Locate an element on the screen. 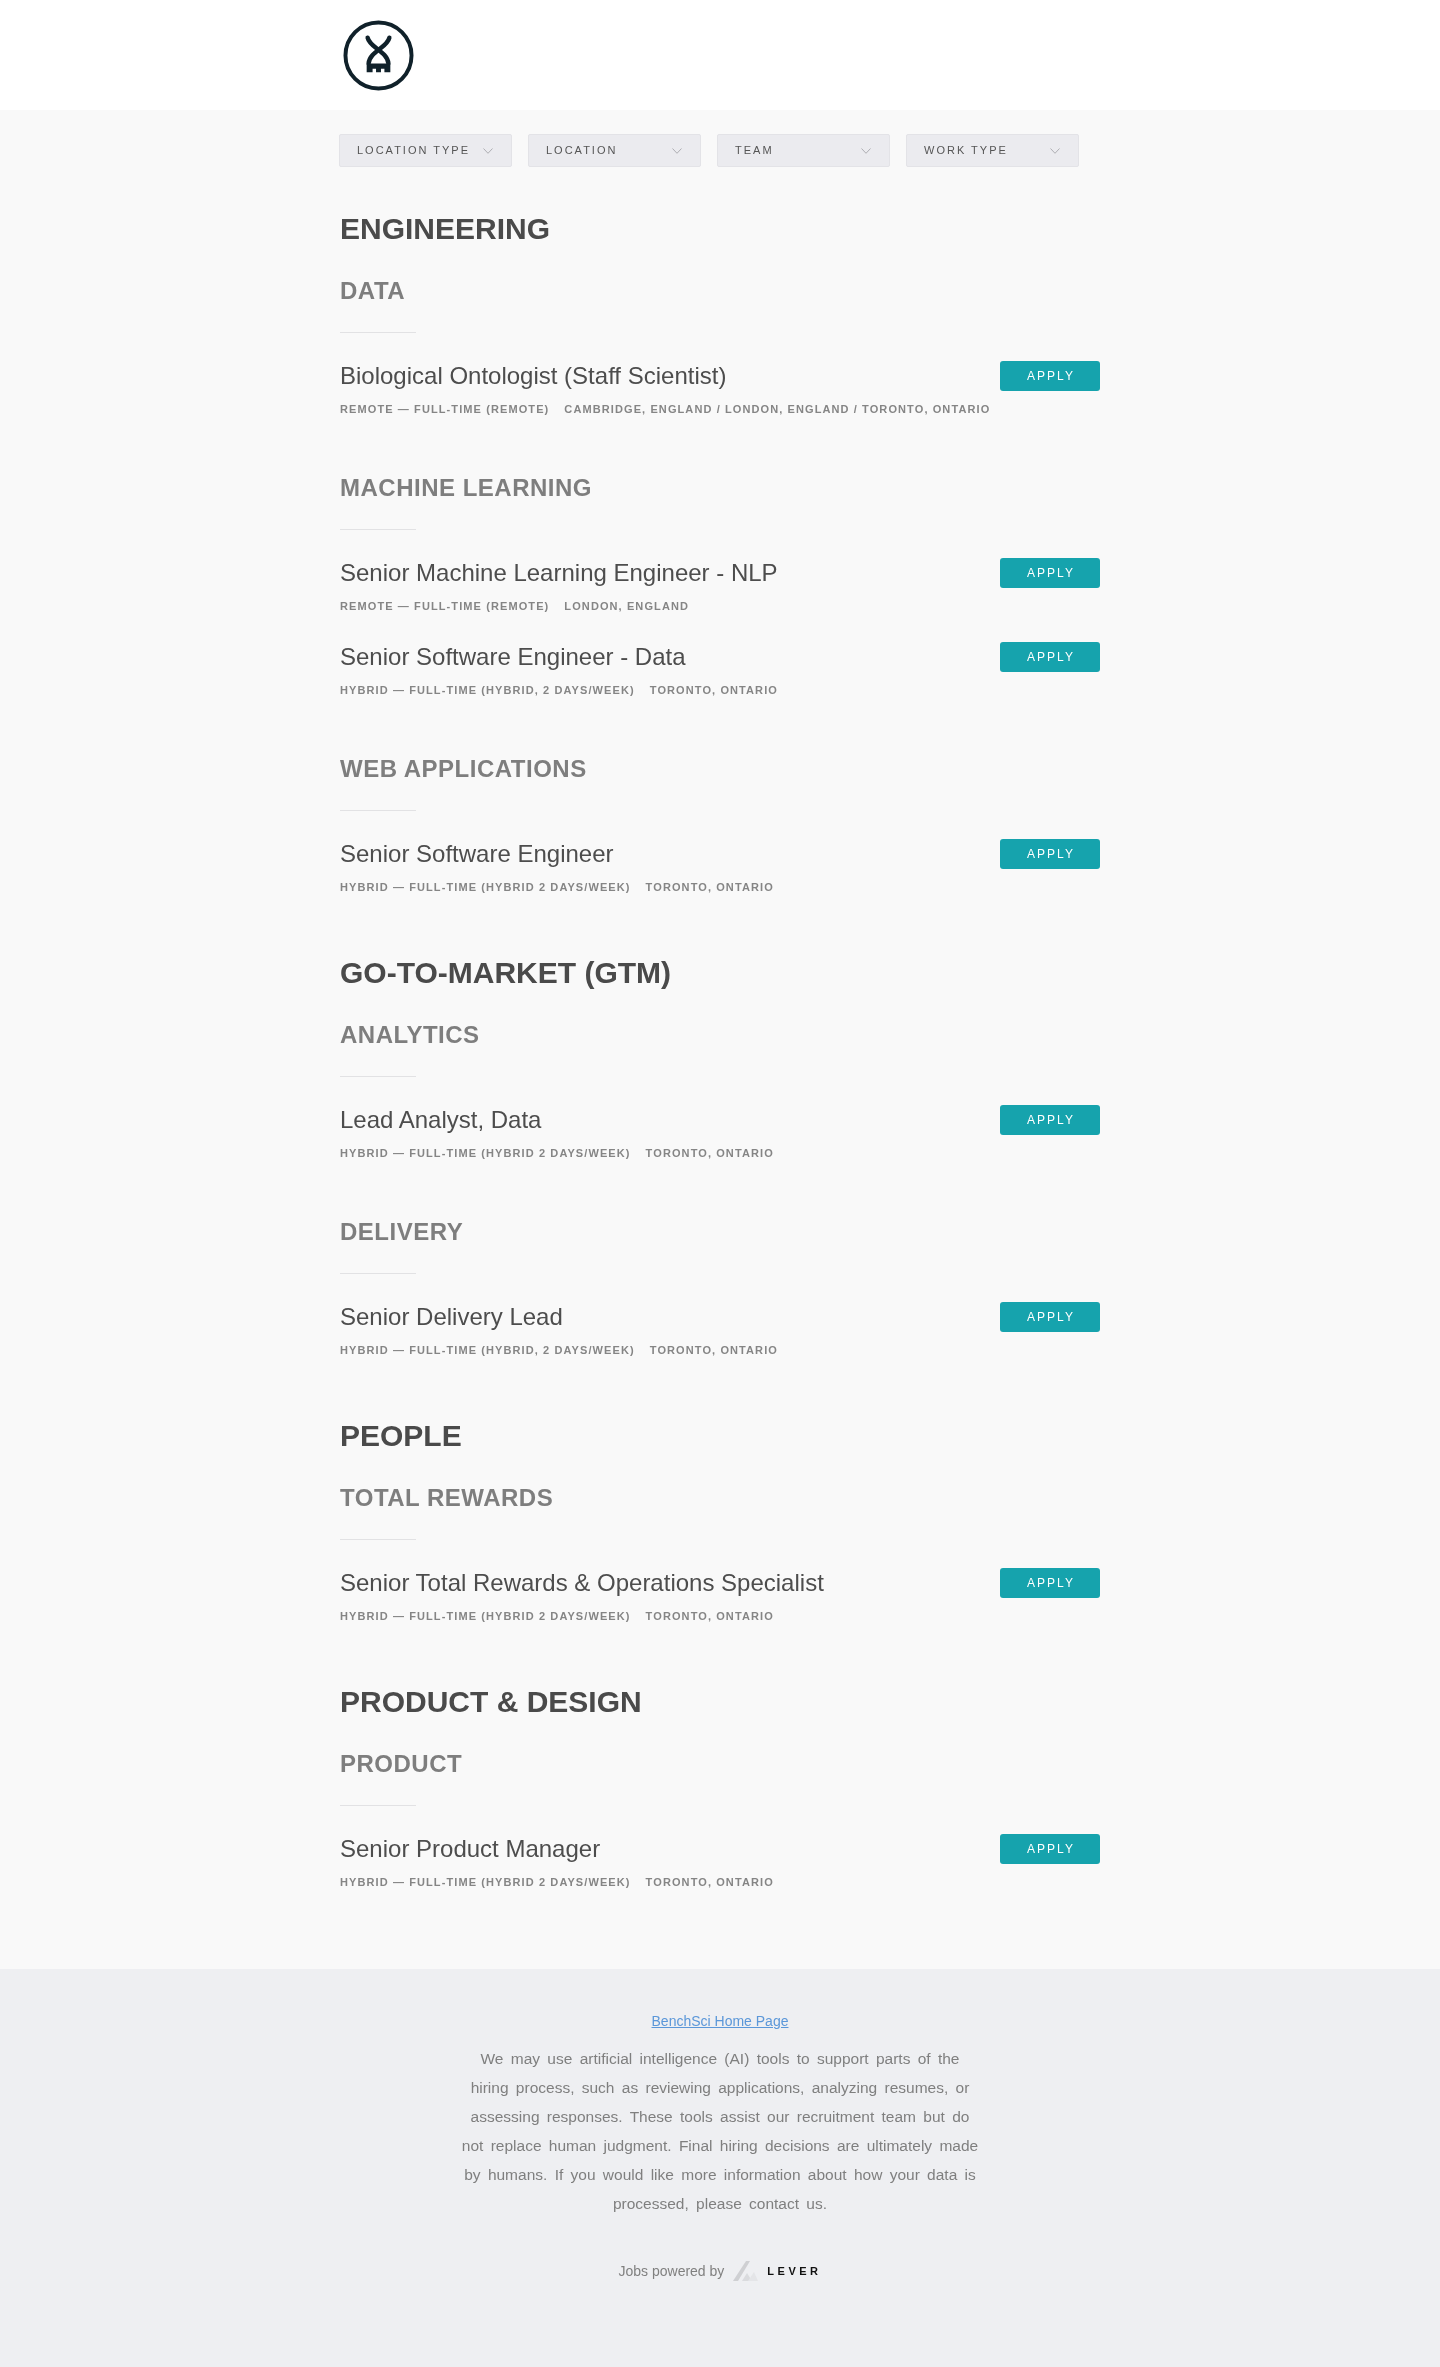  job-title: Senior Delivery Lead is located at coordinates (451, 1317).